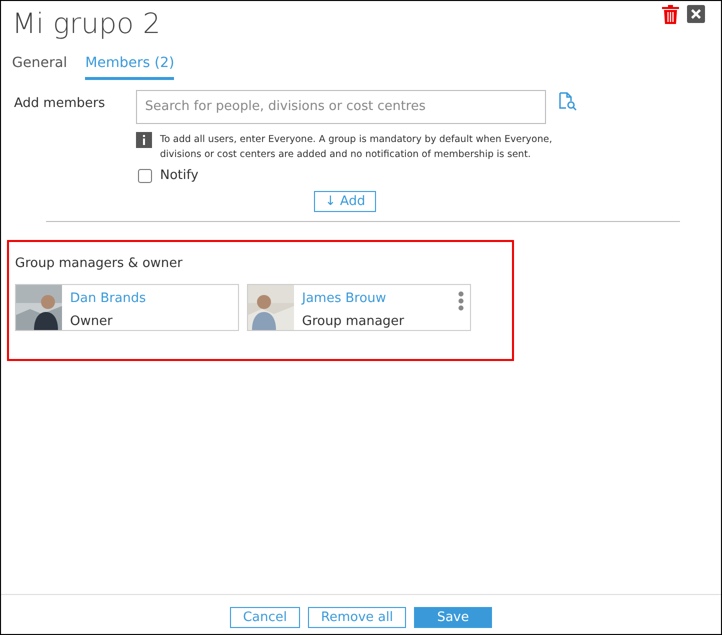 The width and height of the screenshot is (722, 635). Describe the element at coordinates (99, 264) in the screenshot. I see `section-heading: Group managers & owner` at that location.